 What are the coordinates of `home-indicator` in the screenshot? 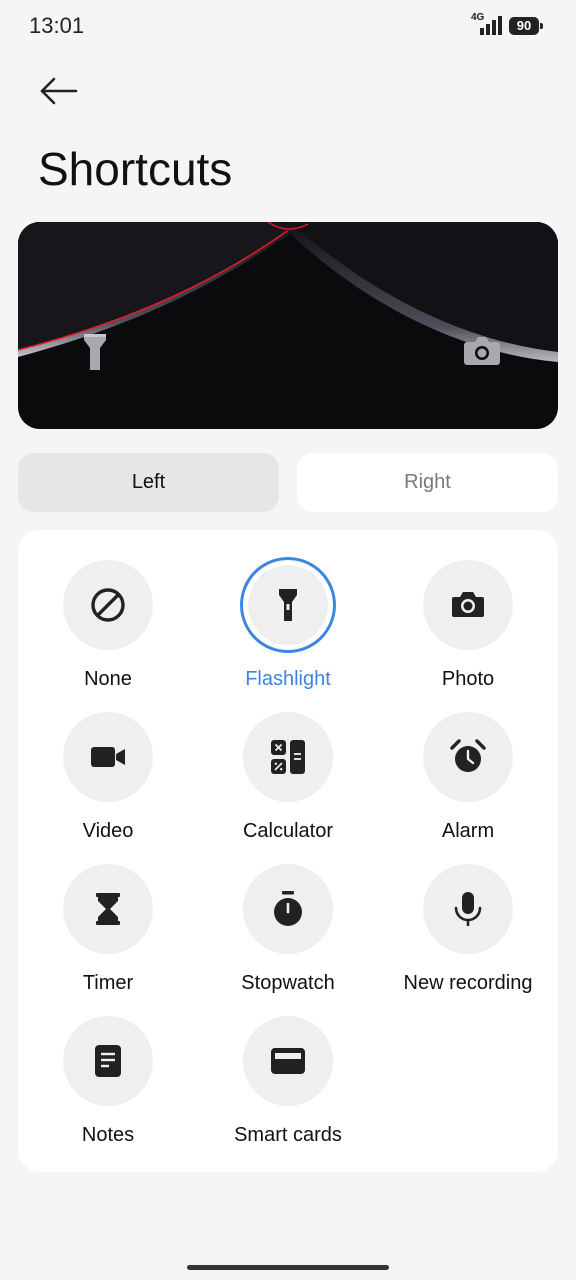 It's located at (288, 1267).